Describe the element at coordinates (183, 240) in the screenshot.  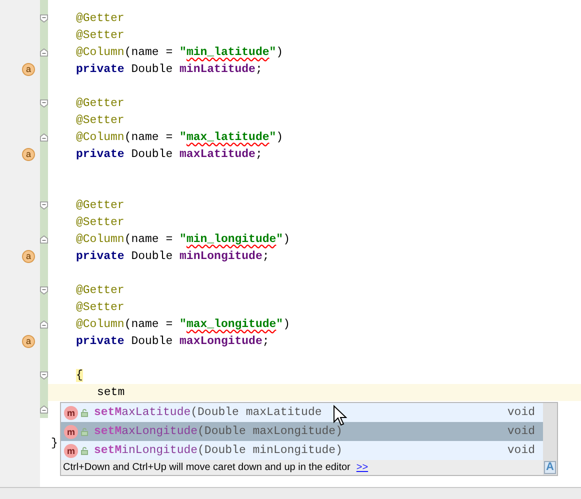
I see `code-line: @Column(name = "min_longitude")` at that location.